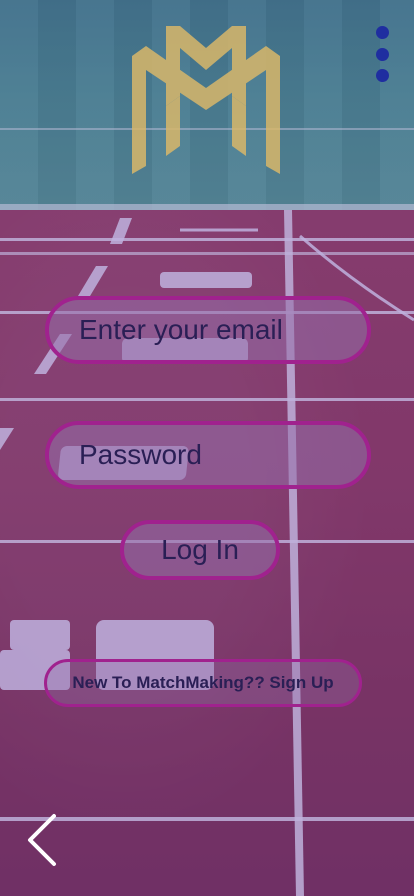  Describe the element at coordinates (203, 683) in the screenshot. I see `signup-button: New To MatchMaking?? Sign Up` at that location.